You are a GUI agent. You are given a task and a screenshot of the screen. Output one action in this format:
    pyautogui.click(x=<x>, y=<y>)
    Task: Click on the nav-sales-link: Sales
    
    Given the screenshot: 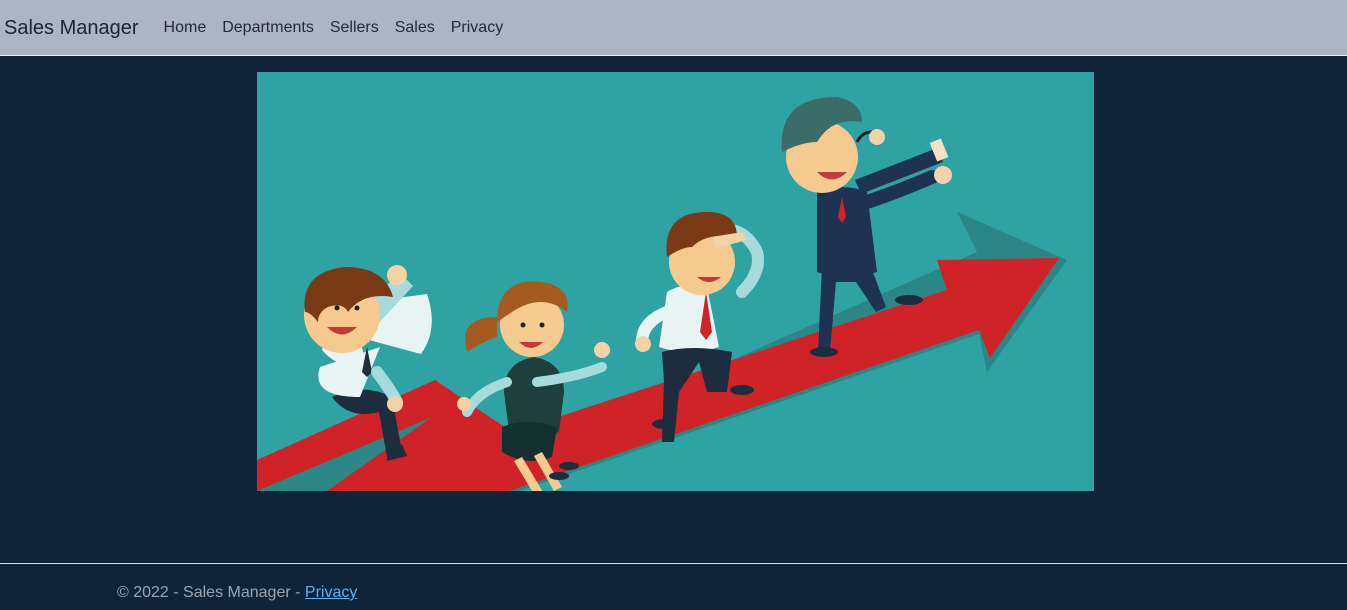 What is the action you would take?
    pyautogui.click(x=415, y=28)
    